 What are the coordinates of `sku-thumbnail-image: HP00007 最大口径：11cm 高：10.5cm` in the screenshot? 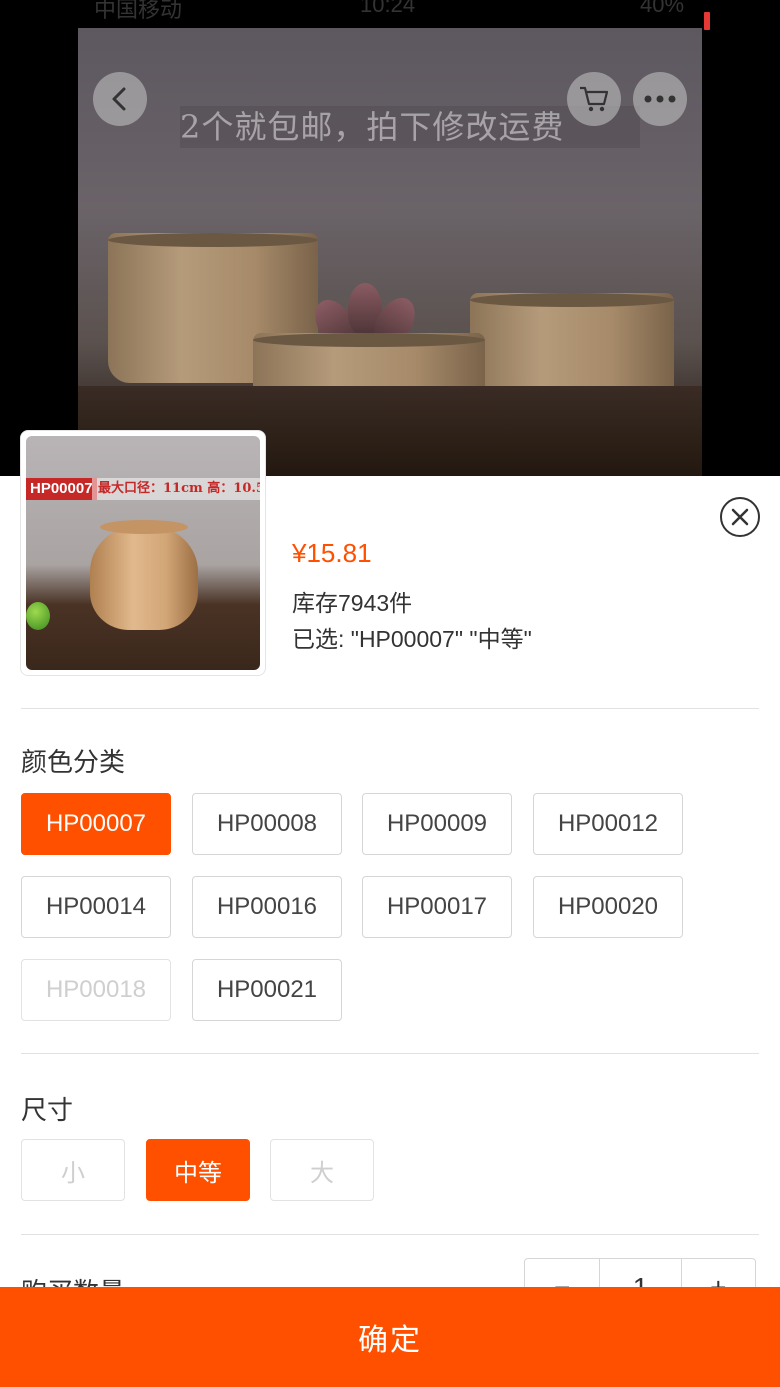 It's located at (143, 553).